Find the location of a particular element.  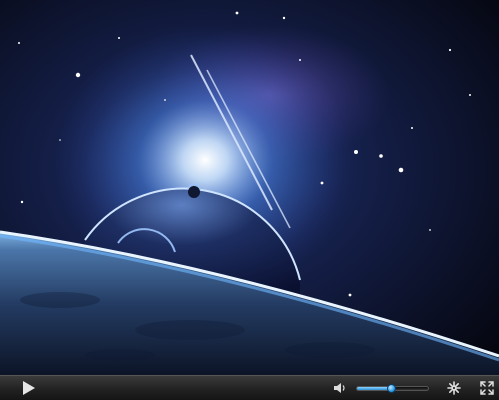

fullscreen-icon is located at coordinates (487, 388).